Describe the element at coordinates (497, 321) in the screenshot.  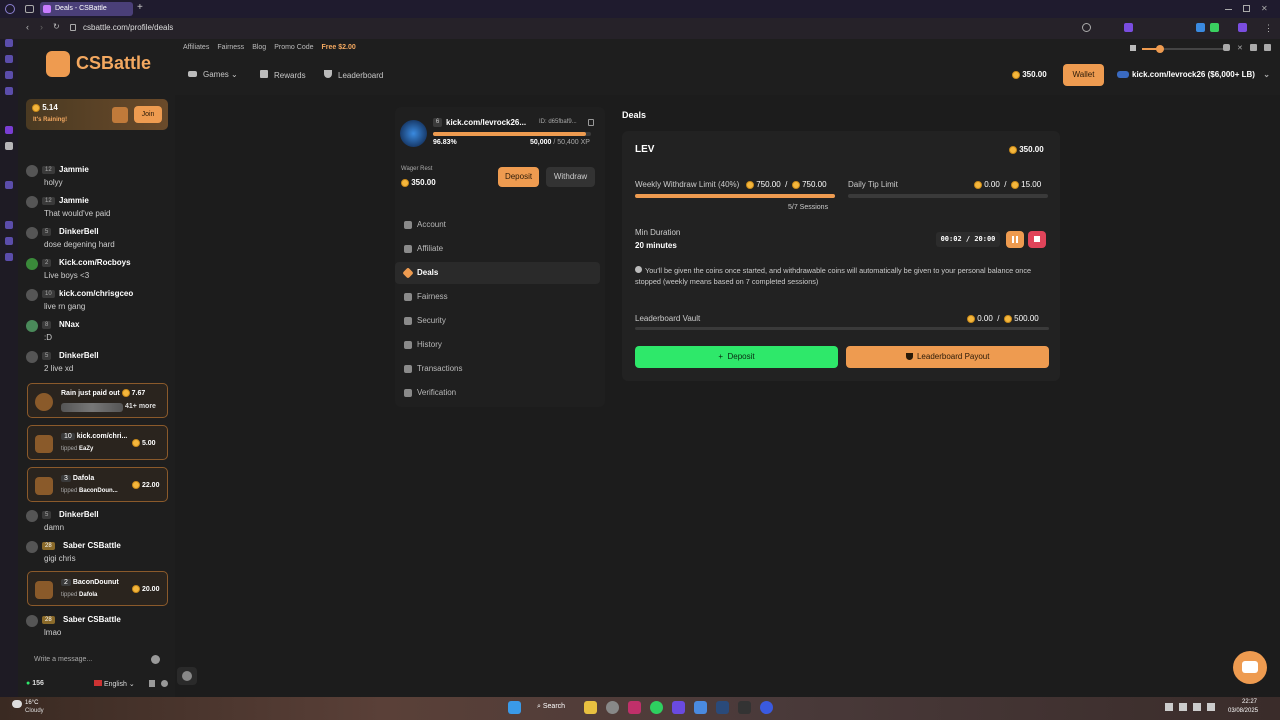
I see `menu-item-security: Security` at that location.